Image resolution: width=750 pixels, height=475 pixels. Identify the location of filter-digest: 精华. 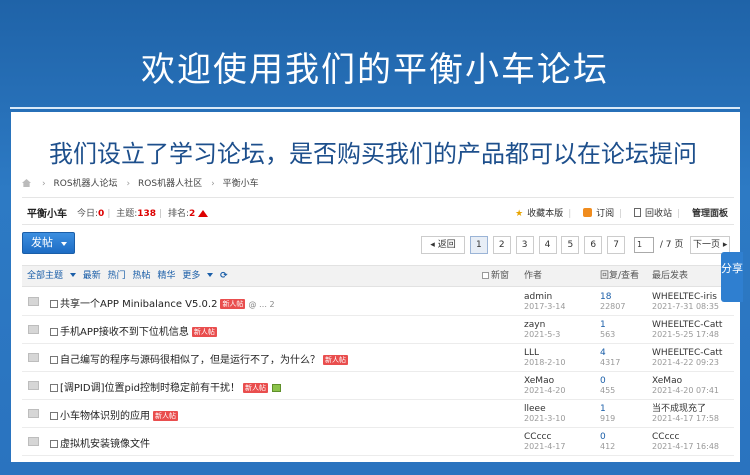
(166, 276).